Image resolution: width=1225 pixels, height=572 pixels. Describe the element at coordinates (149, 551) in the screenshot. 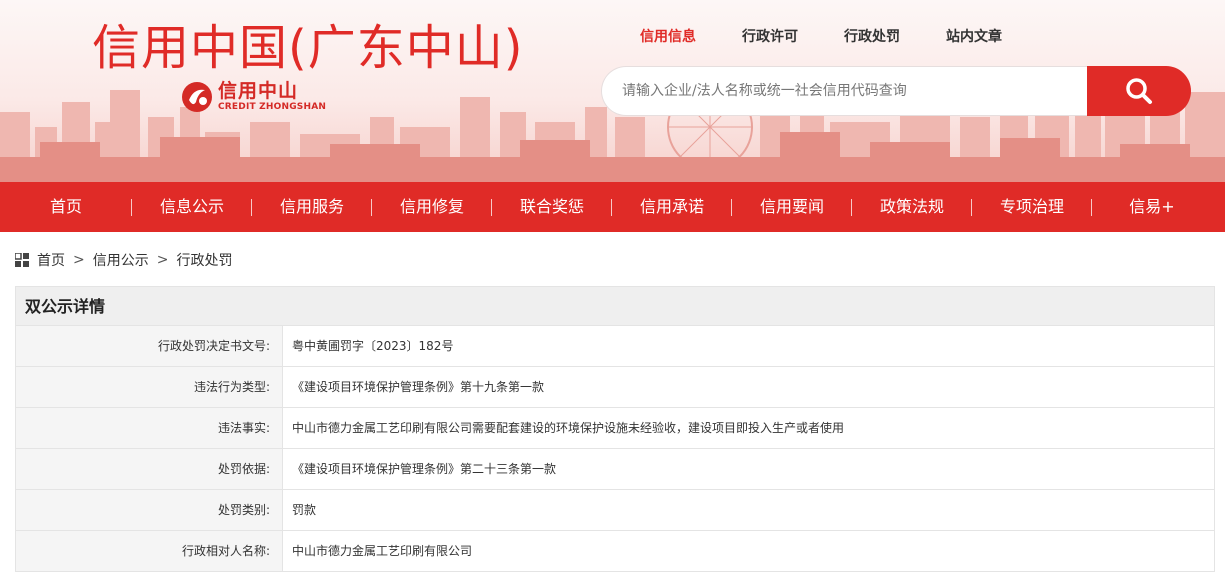

I see `row-label: 行政相对人名称:` at that location.